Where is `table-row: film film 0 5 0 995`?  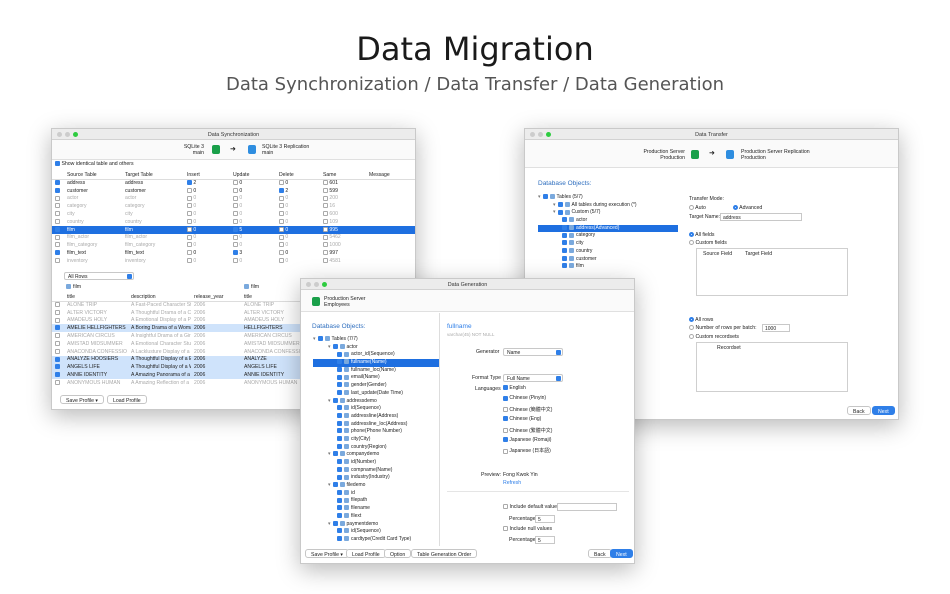 table-row: film film 0 5 0 995 is located at coordinates (233, 229).